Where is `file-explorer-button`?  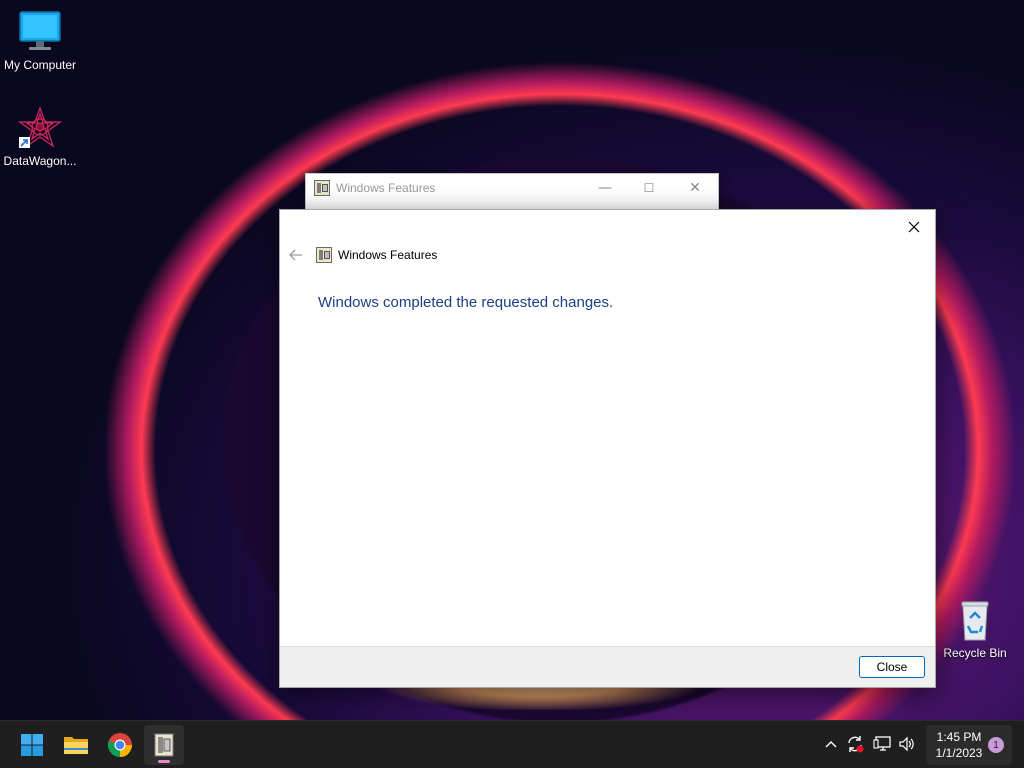
file-explorer-button is located at coordinates (76, 745).